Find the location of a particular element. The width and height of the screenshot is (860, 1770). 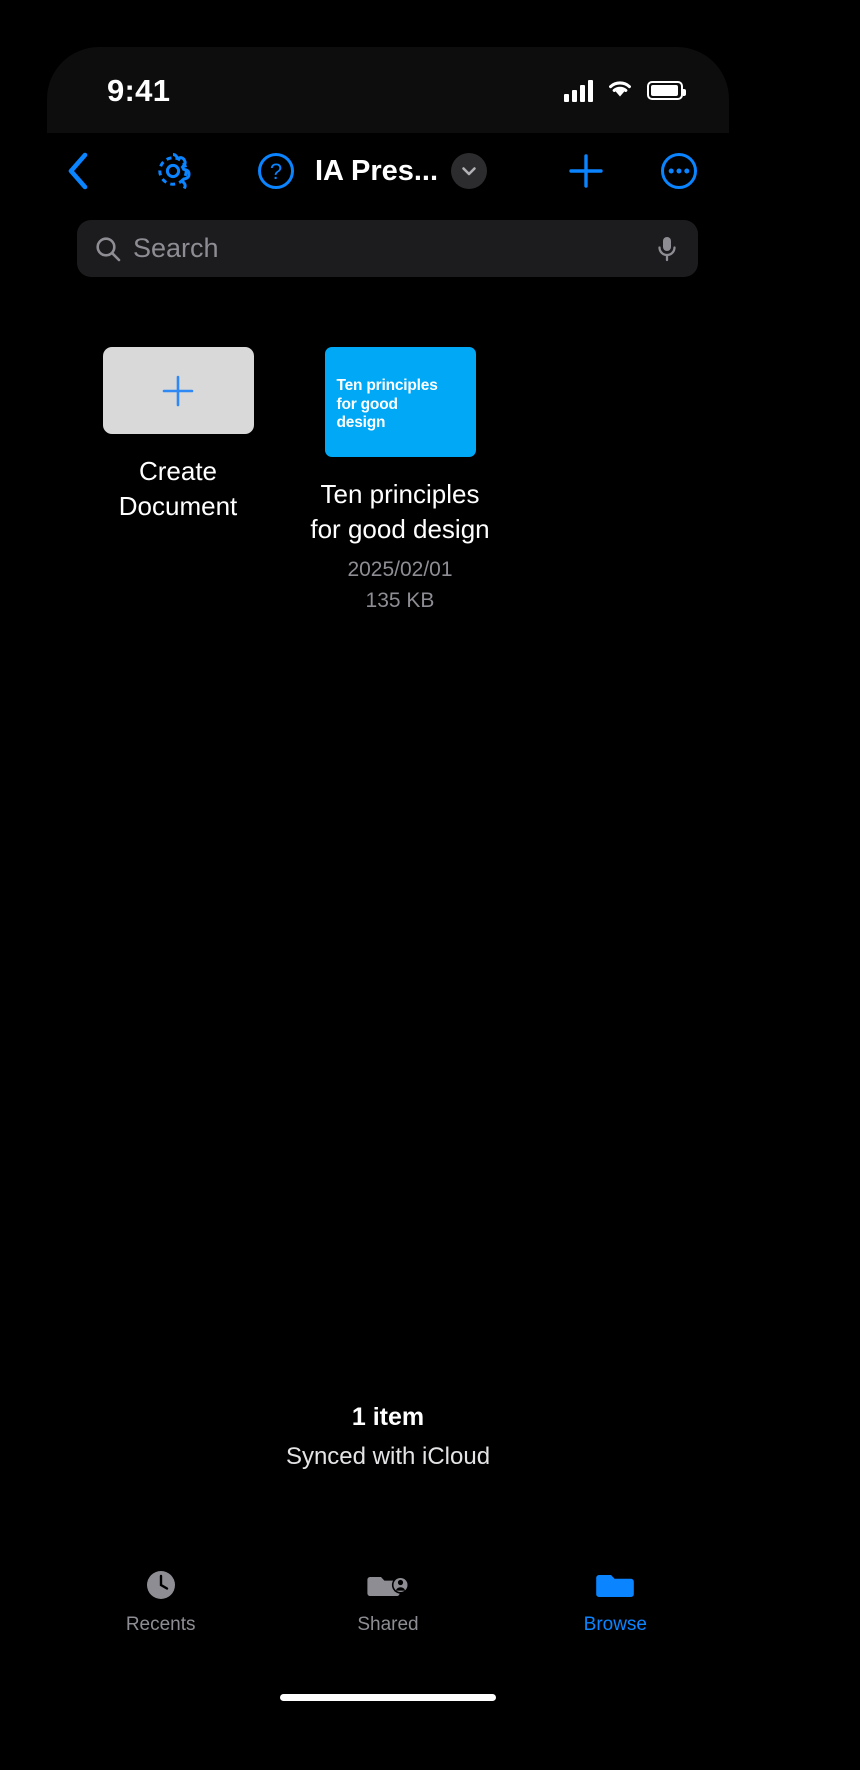

document-title-line2: for good design is located at coordinates (400, 529).